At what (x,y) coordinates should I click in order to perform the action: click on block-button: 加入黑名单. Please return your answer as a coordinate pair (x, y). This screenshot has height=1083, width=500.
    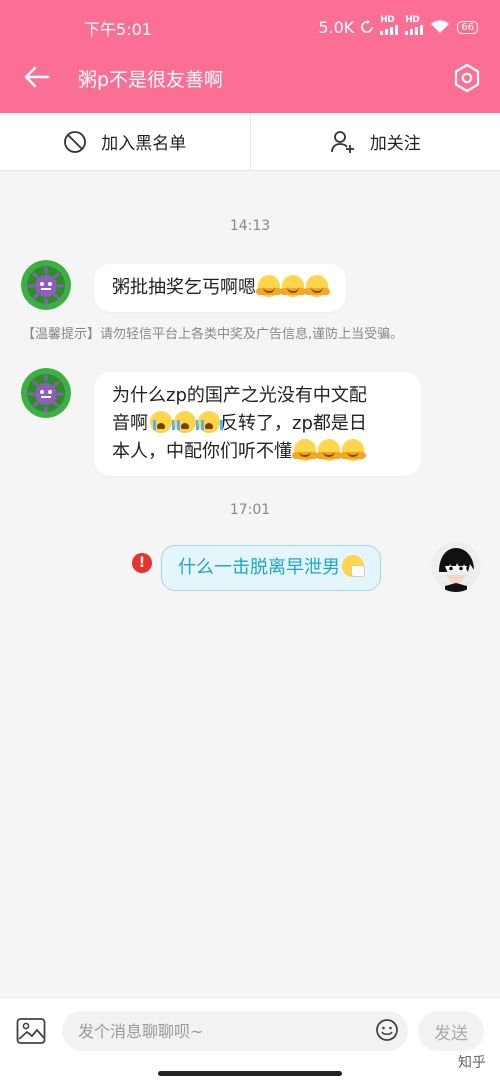
    Looking at the image, I should click on (125, 141).